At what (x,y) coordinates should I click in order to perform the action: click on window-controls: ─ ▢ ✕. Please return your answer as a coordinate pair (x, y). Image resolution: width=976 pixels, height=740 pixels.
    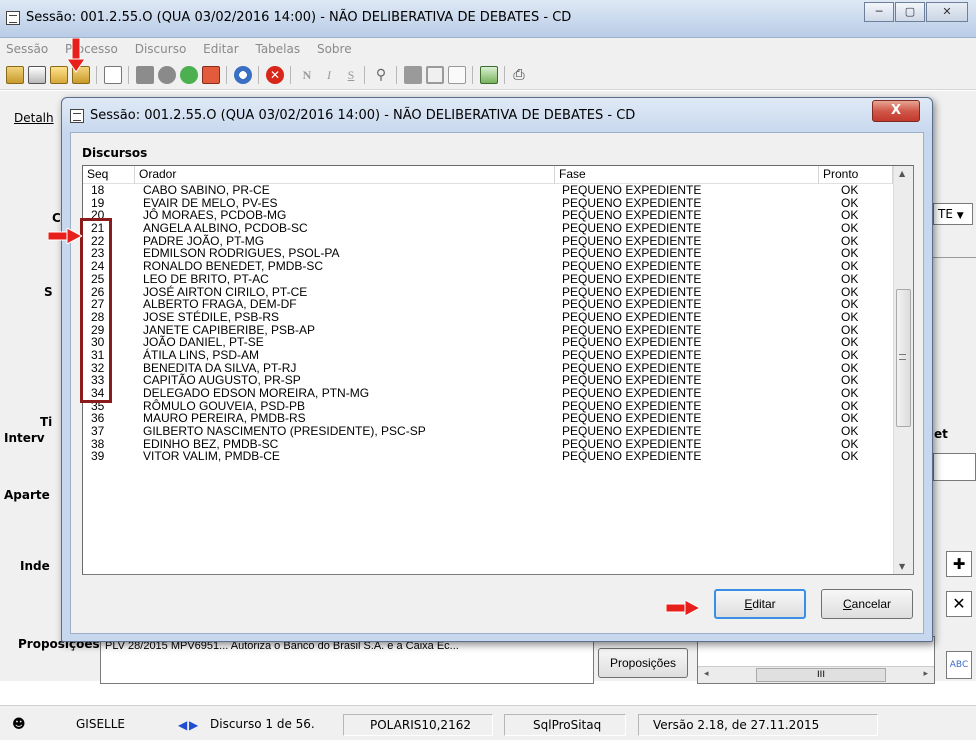
    Looking at the image, I should click on (915, 12).